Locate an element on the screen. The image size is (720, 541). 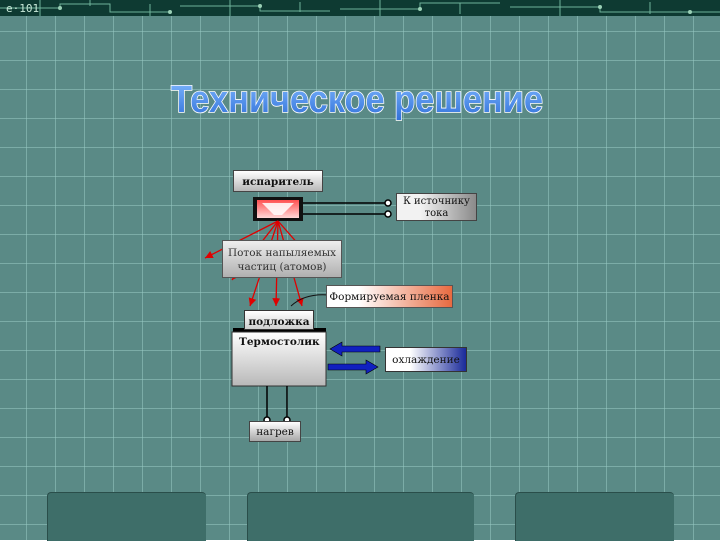
film-pointer is located at coordinates (310, 300).